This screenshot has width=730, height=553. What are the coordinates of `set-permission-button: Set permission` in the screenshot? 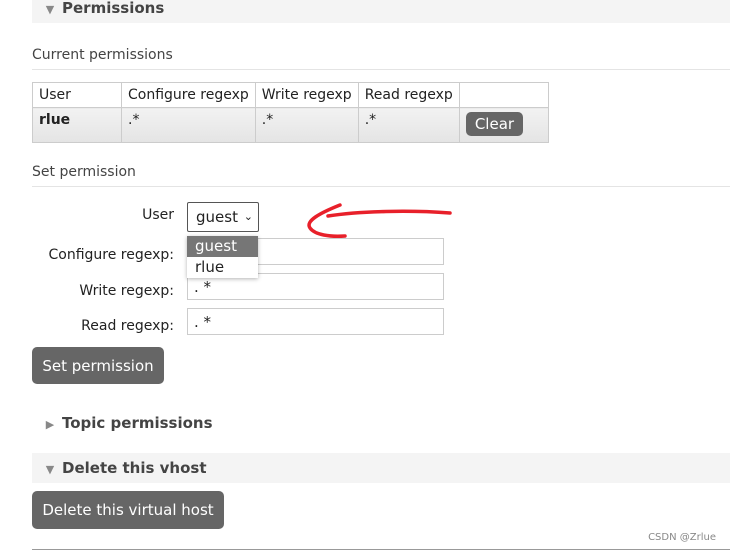 It's located at (98, 365).